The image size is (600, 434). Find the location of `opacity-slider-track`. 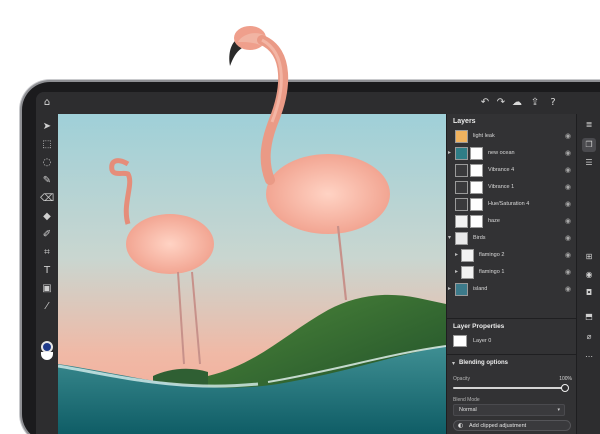

opacity-slider-track is located at coordinates (509, 388).